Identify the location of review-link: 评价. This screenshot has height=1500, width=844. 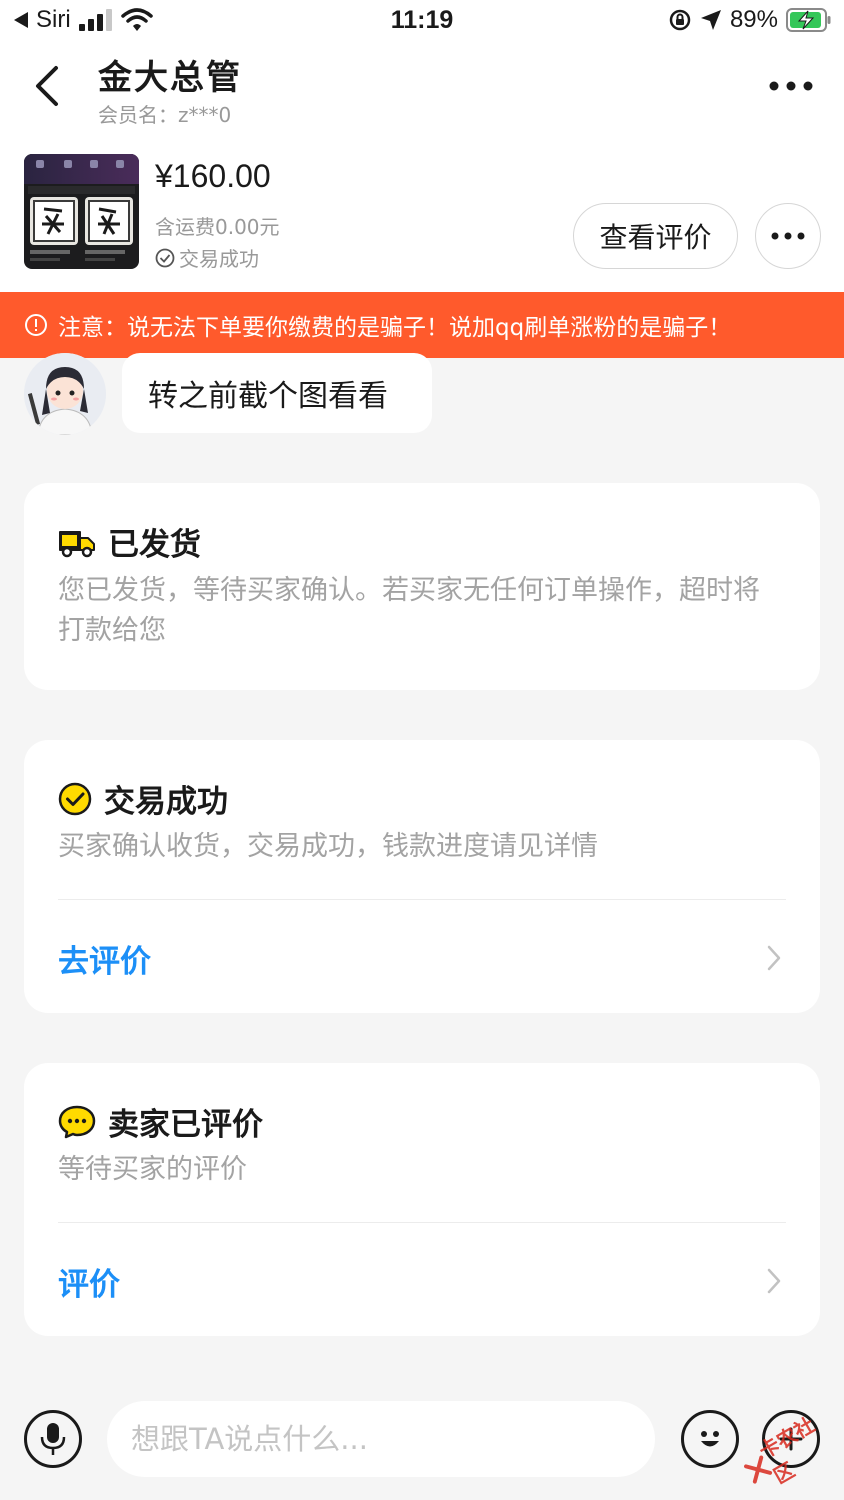
(89, 1281).